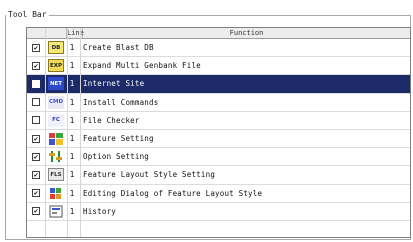  I want to click on row-function-name: Editing Dialog of Feature Layout Style, so click(173, 193).